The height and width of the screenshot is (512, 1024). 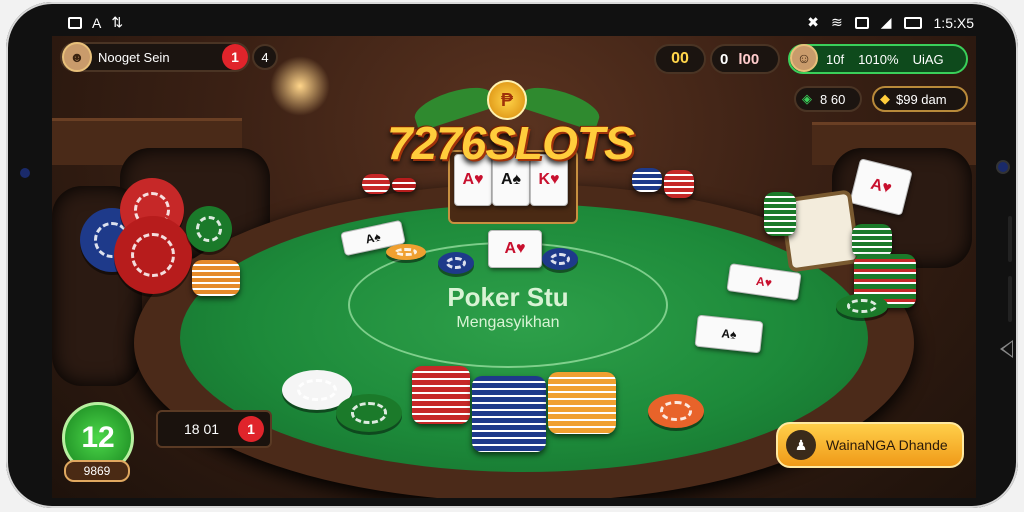 I want to click on coin-bag-icon: ◆, so click(x=885, y=98).